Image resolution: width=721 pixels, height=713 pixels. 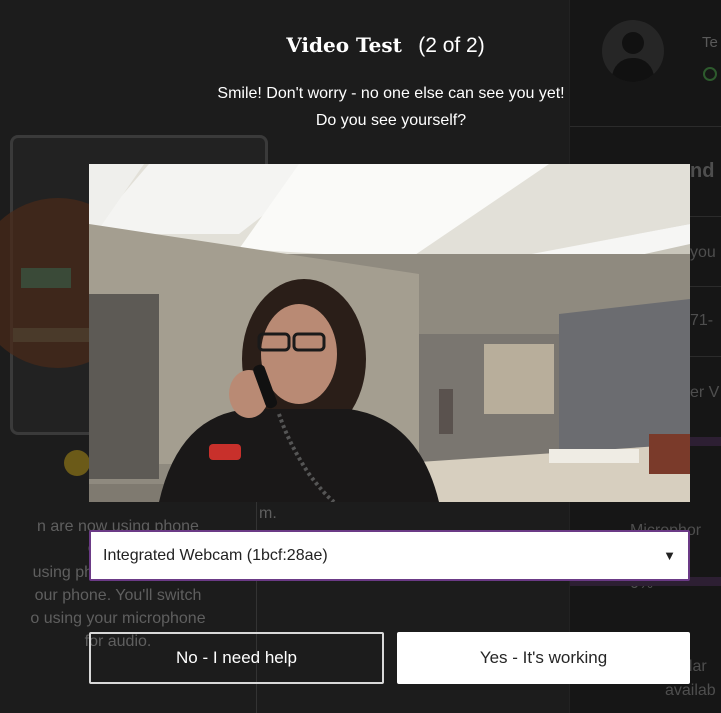 I want to click on camera-select-value: Integrated Webcam (1bcf:28ae), so click(x=215, y=555).